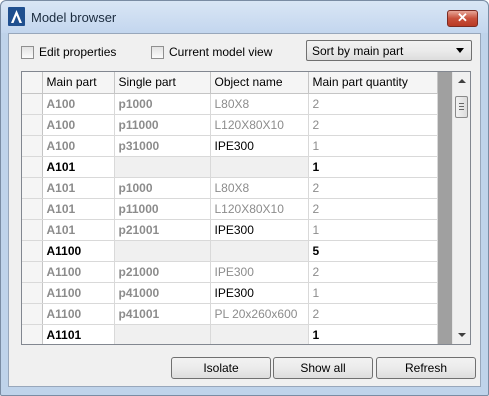 The width and height of the screenshot is (489, 396). What do you see at coordinates (162, 83) in the screenshot?
I see `column-header-single-part: Single part` at bounding box center [162, 83].